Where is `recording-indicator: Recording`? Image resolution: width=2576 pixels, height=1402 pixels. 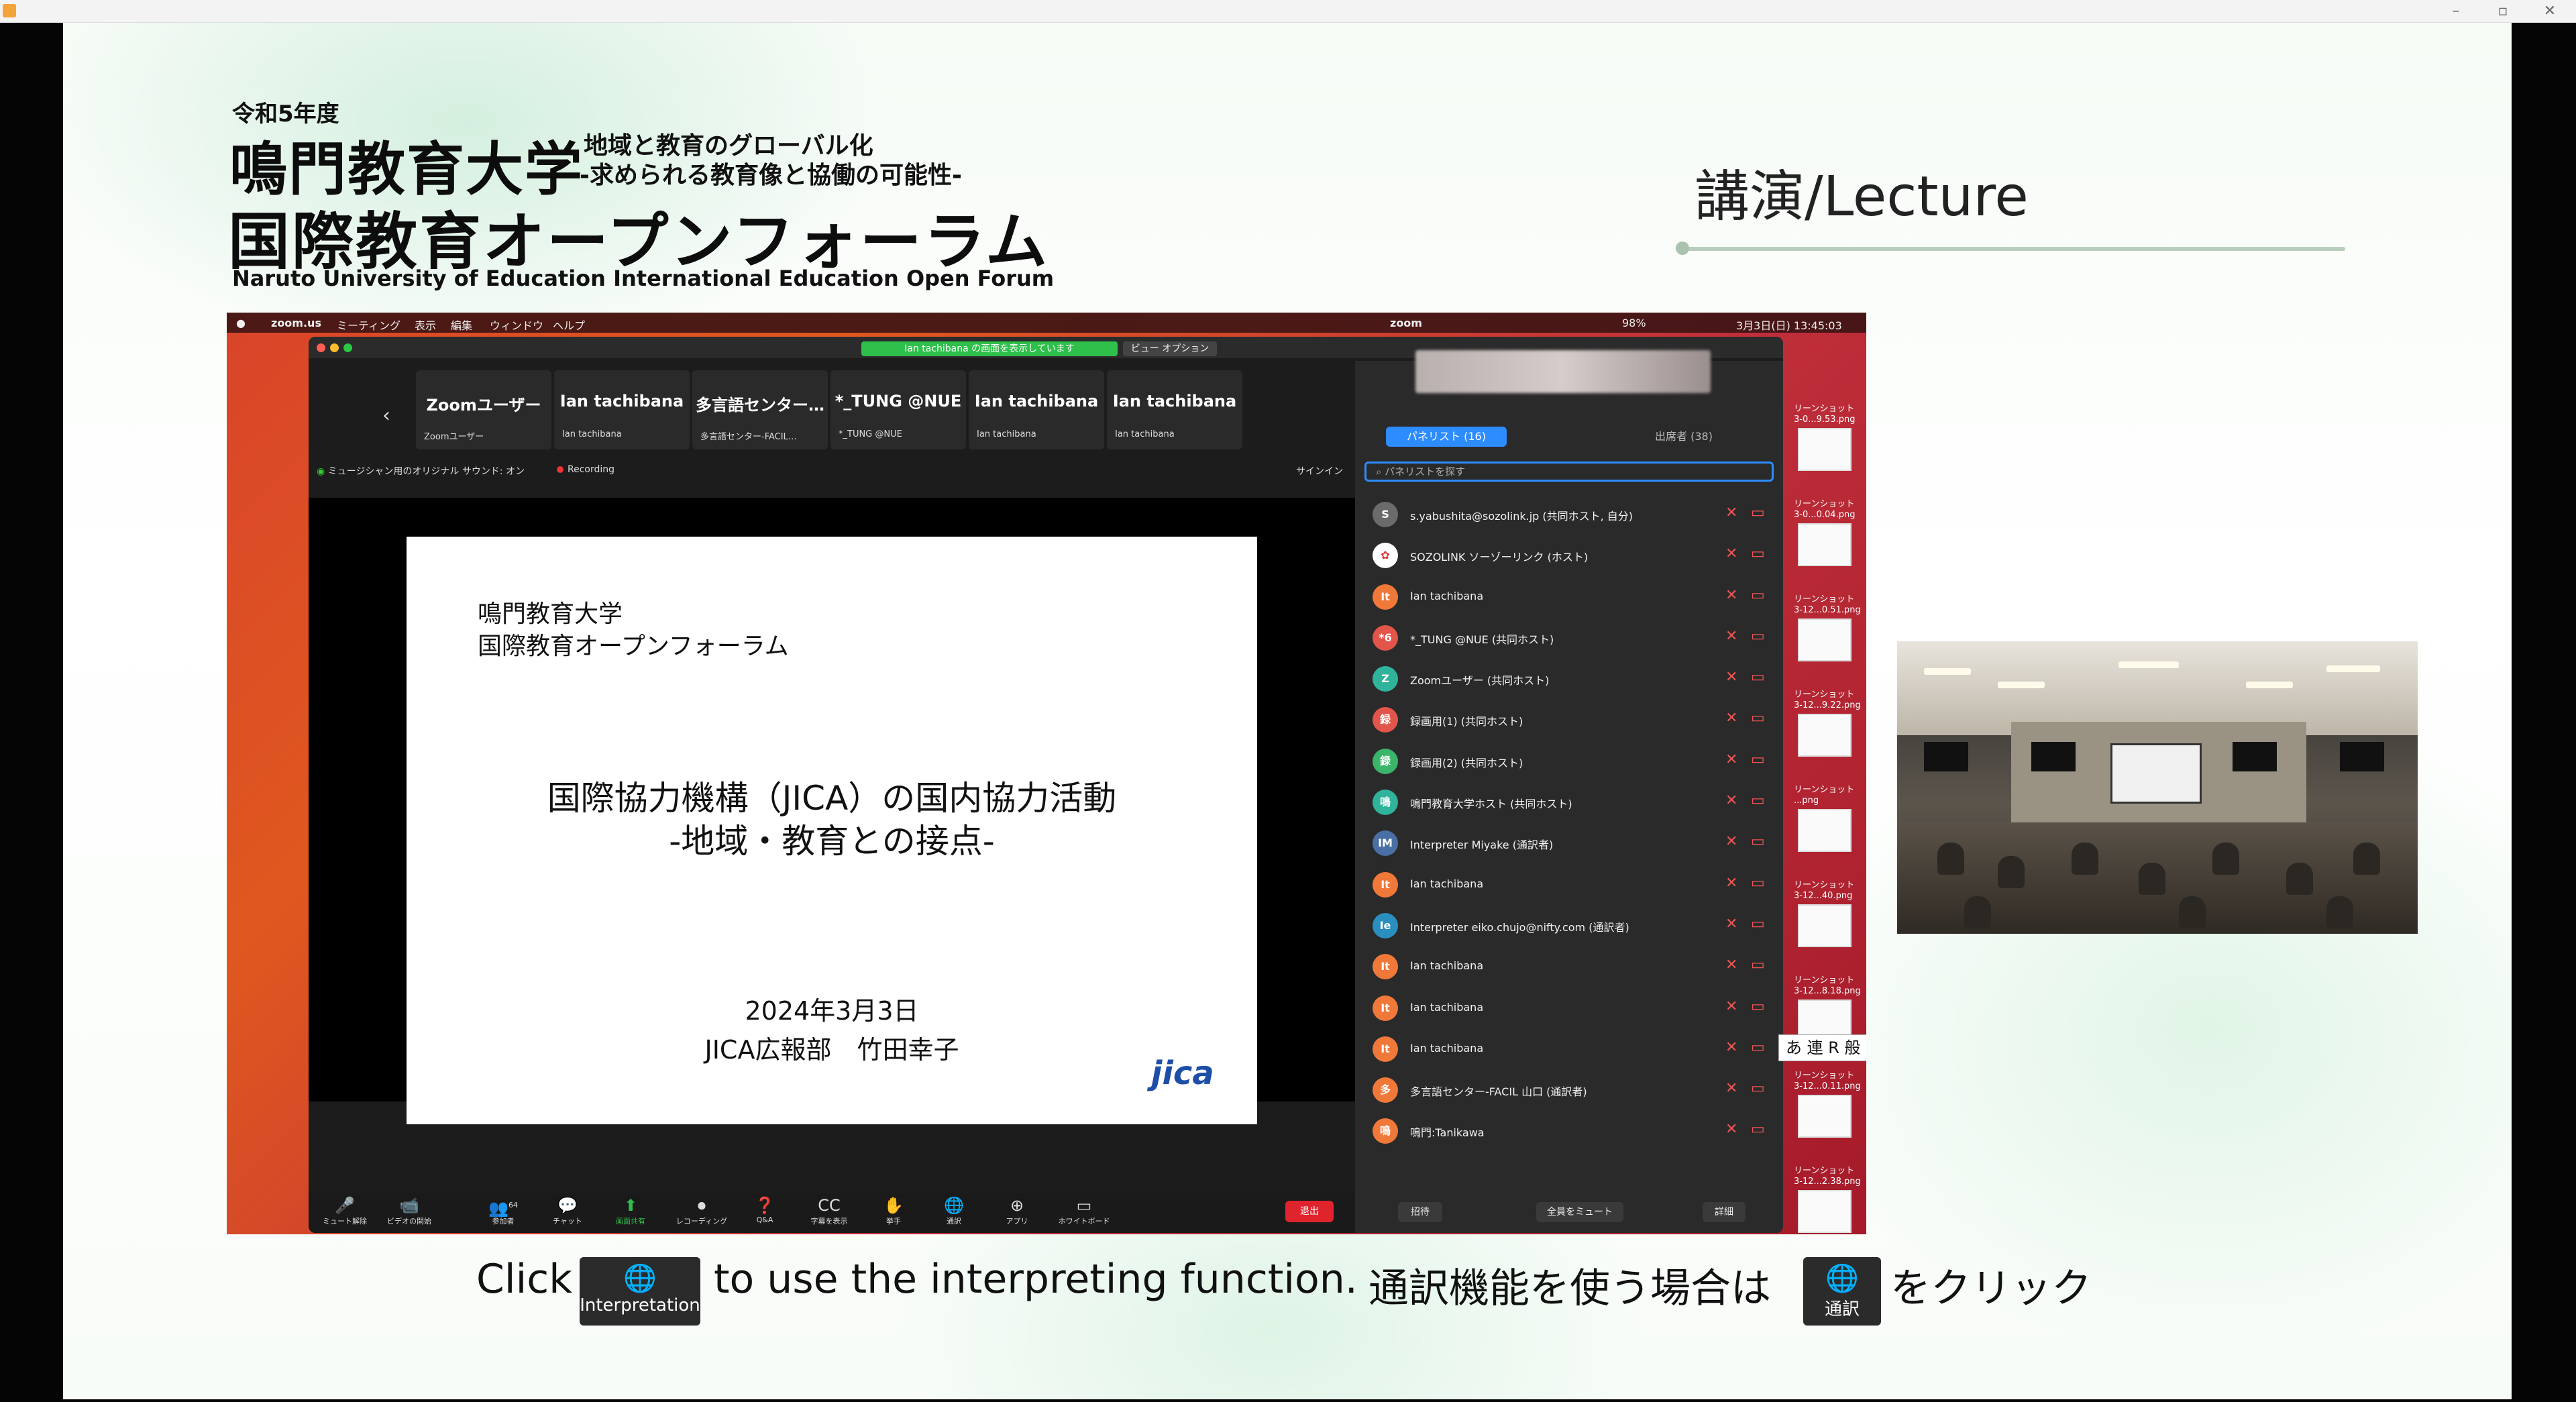
recording-indicator: Recording is located at coordinates (585, 470).